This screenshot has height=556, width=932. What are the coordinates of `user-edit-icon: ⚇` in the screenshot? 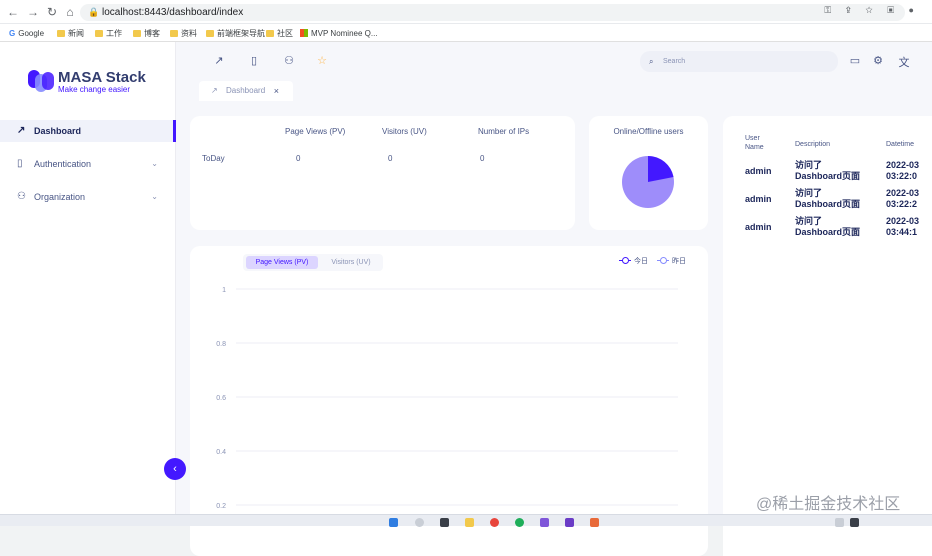 It's located at (289, 61).